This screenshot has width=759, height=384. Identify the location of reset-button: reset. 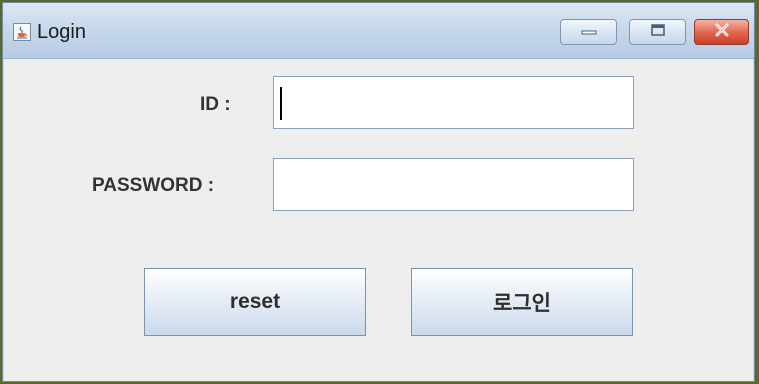
(255, 302).